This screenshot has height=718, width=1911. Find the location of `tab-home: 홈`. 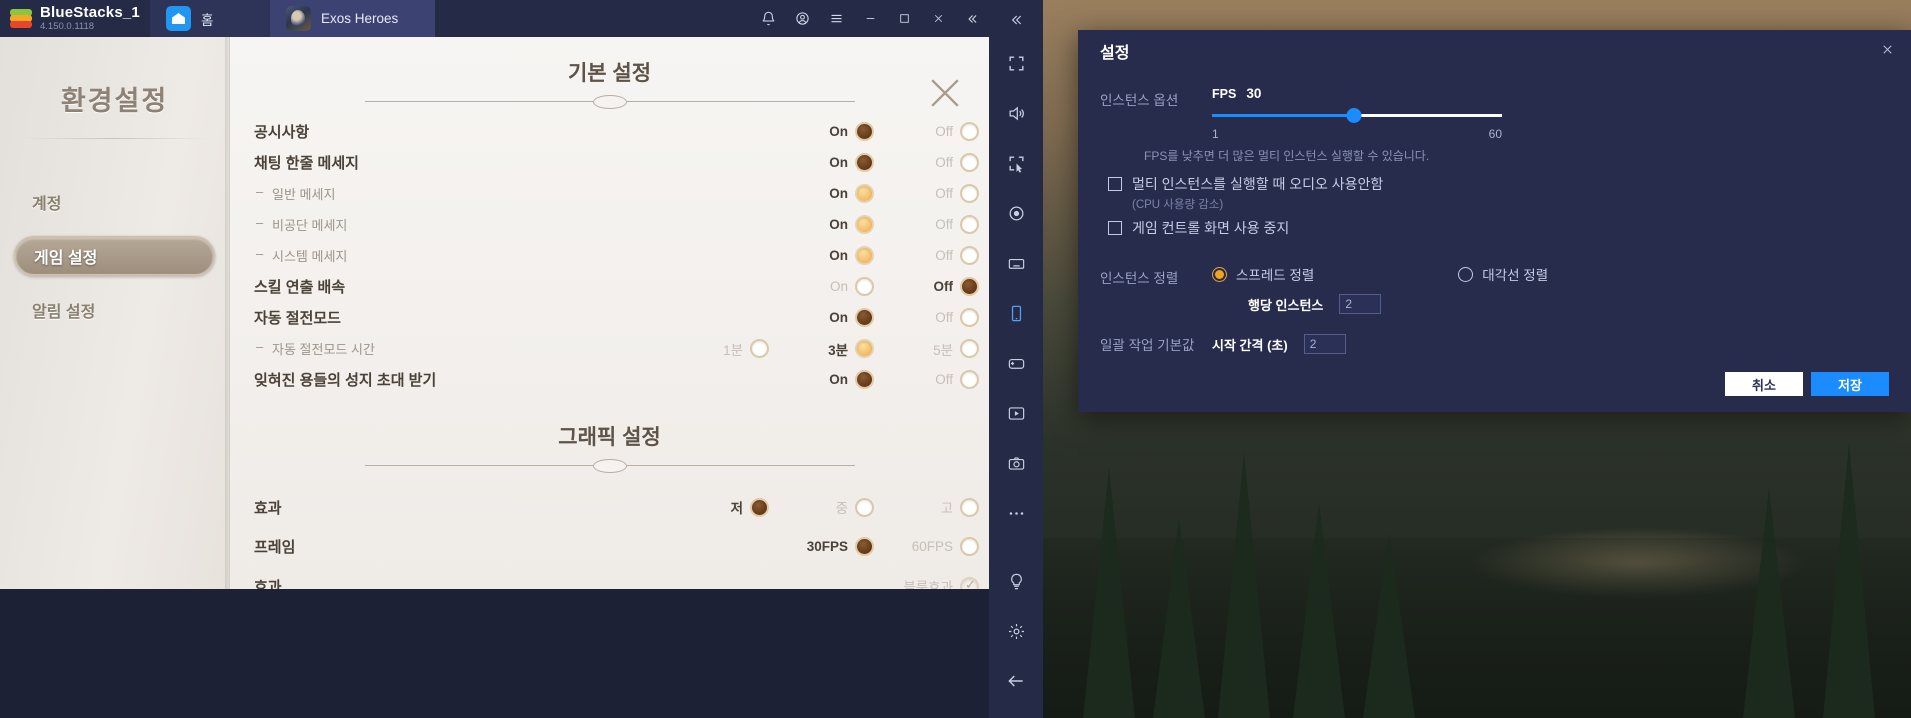

tab-home: 홈 is located at coordinates (209, 18).